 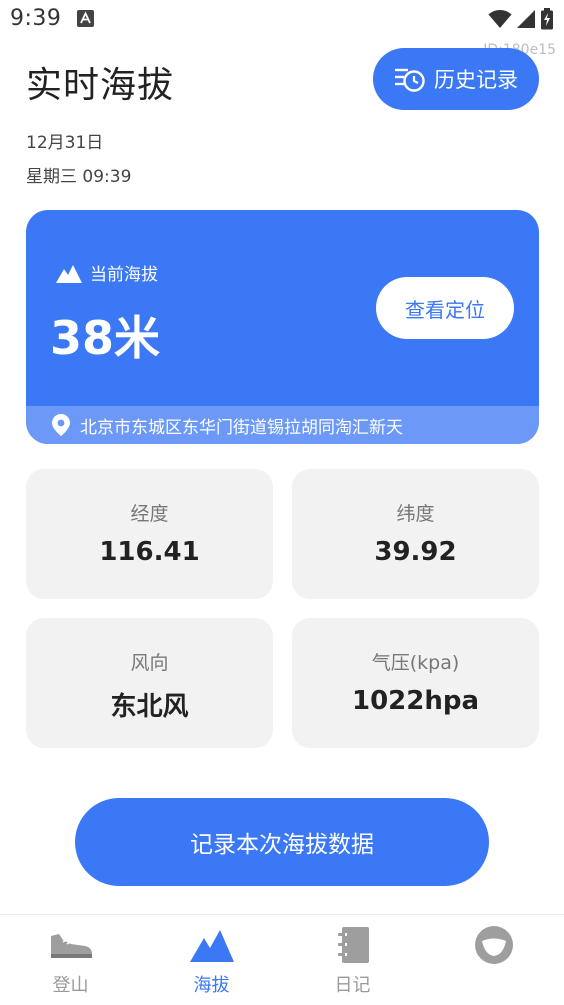 I want to click on latitude-value: 39.92, so click(x=415, y=552).